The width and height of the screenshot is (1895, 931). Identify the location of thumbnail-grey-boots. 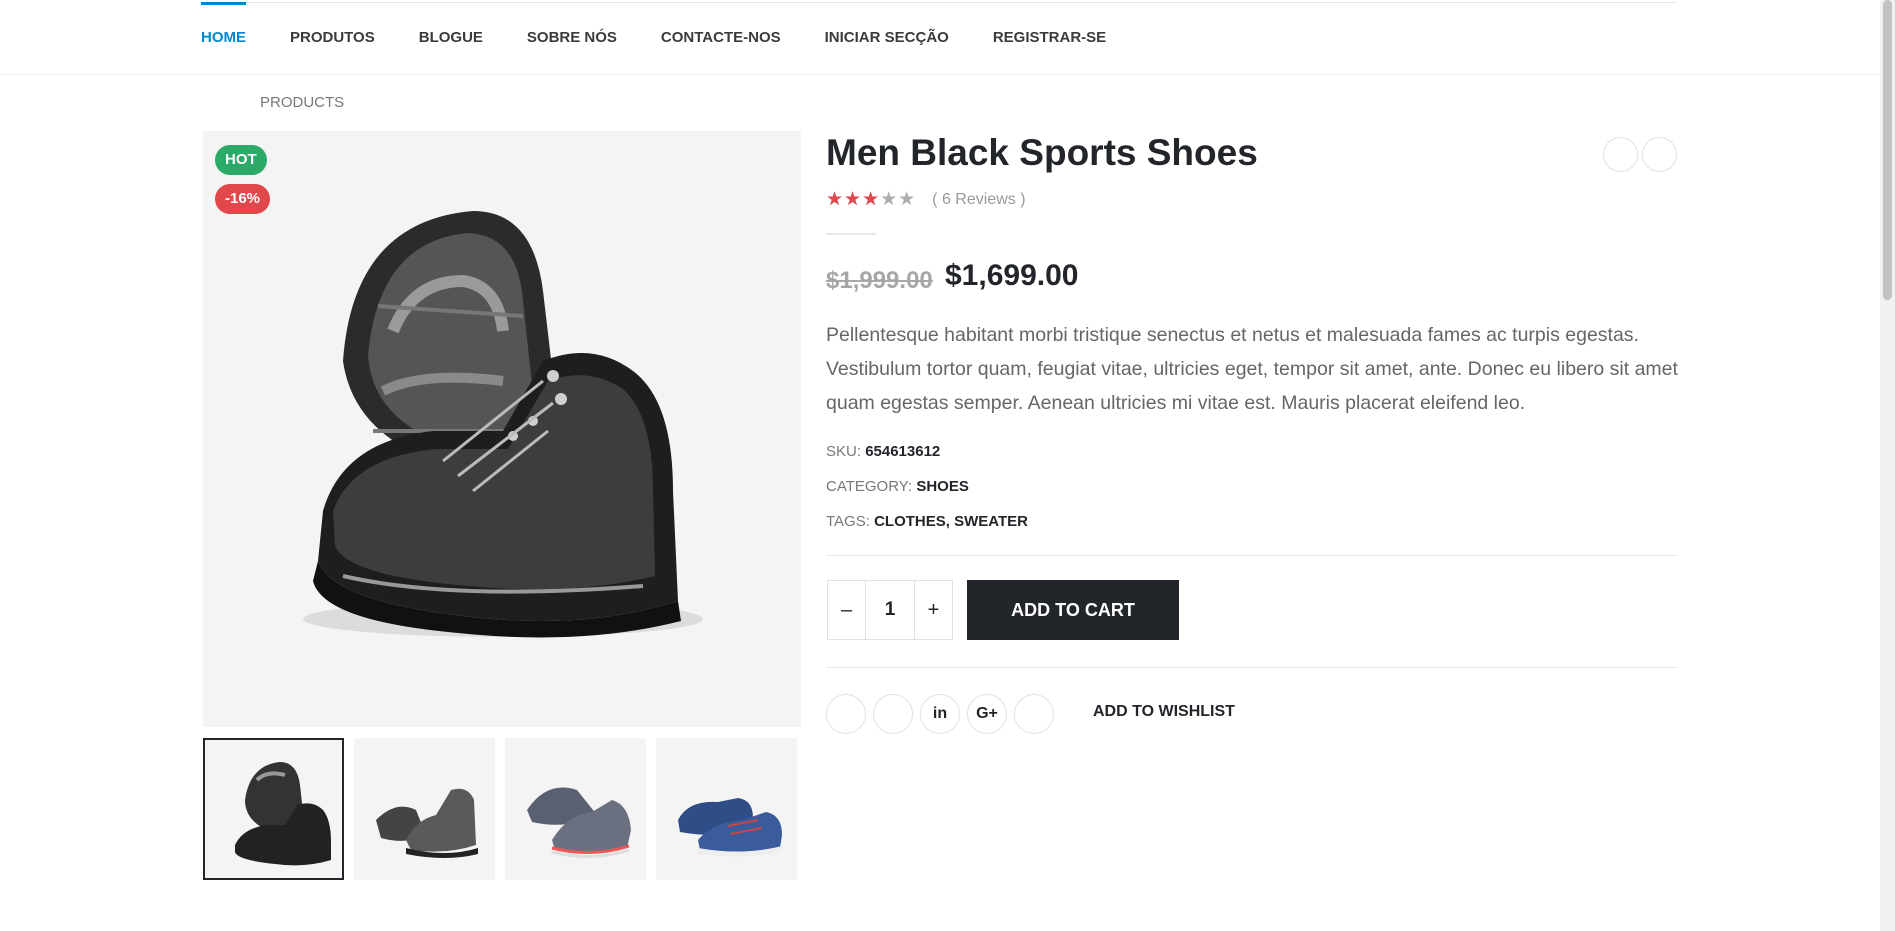
(424, 809).